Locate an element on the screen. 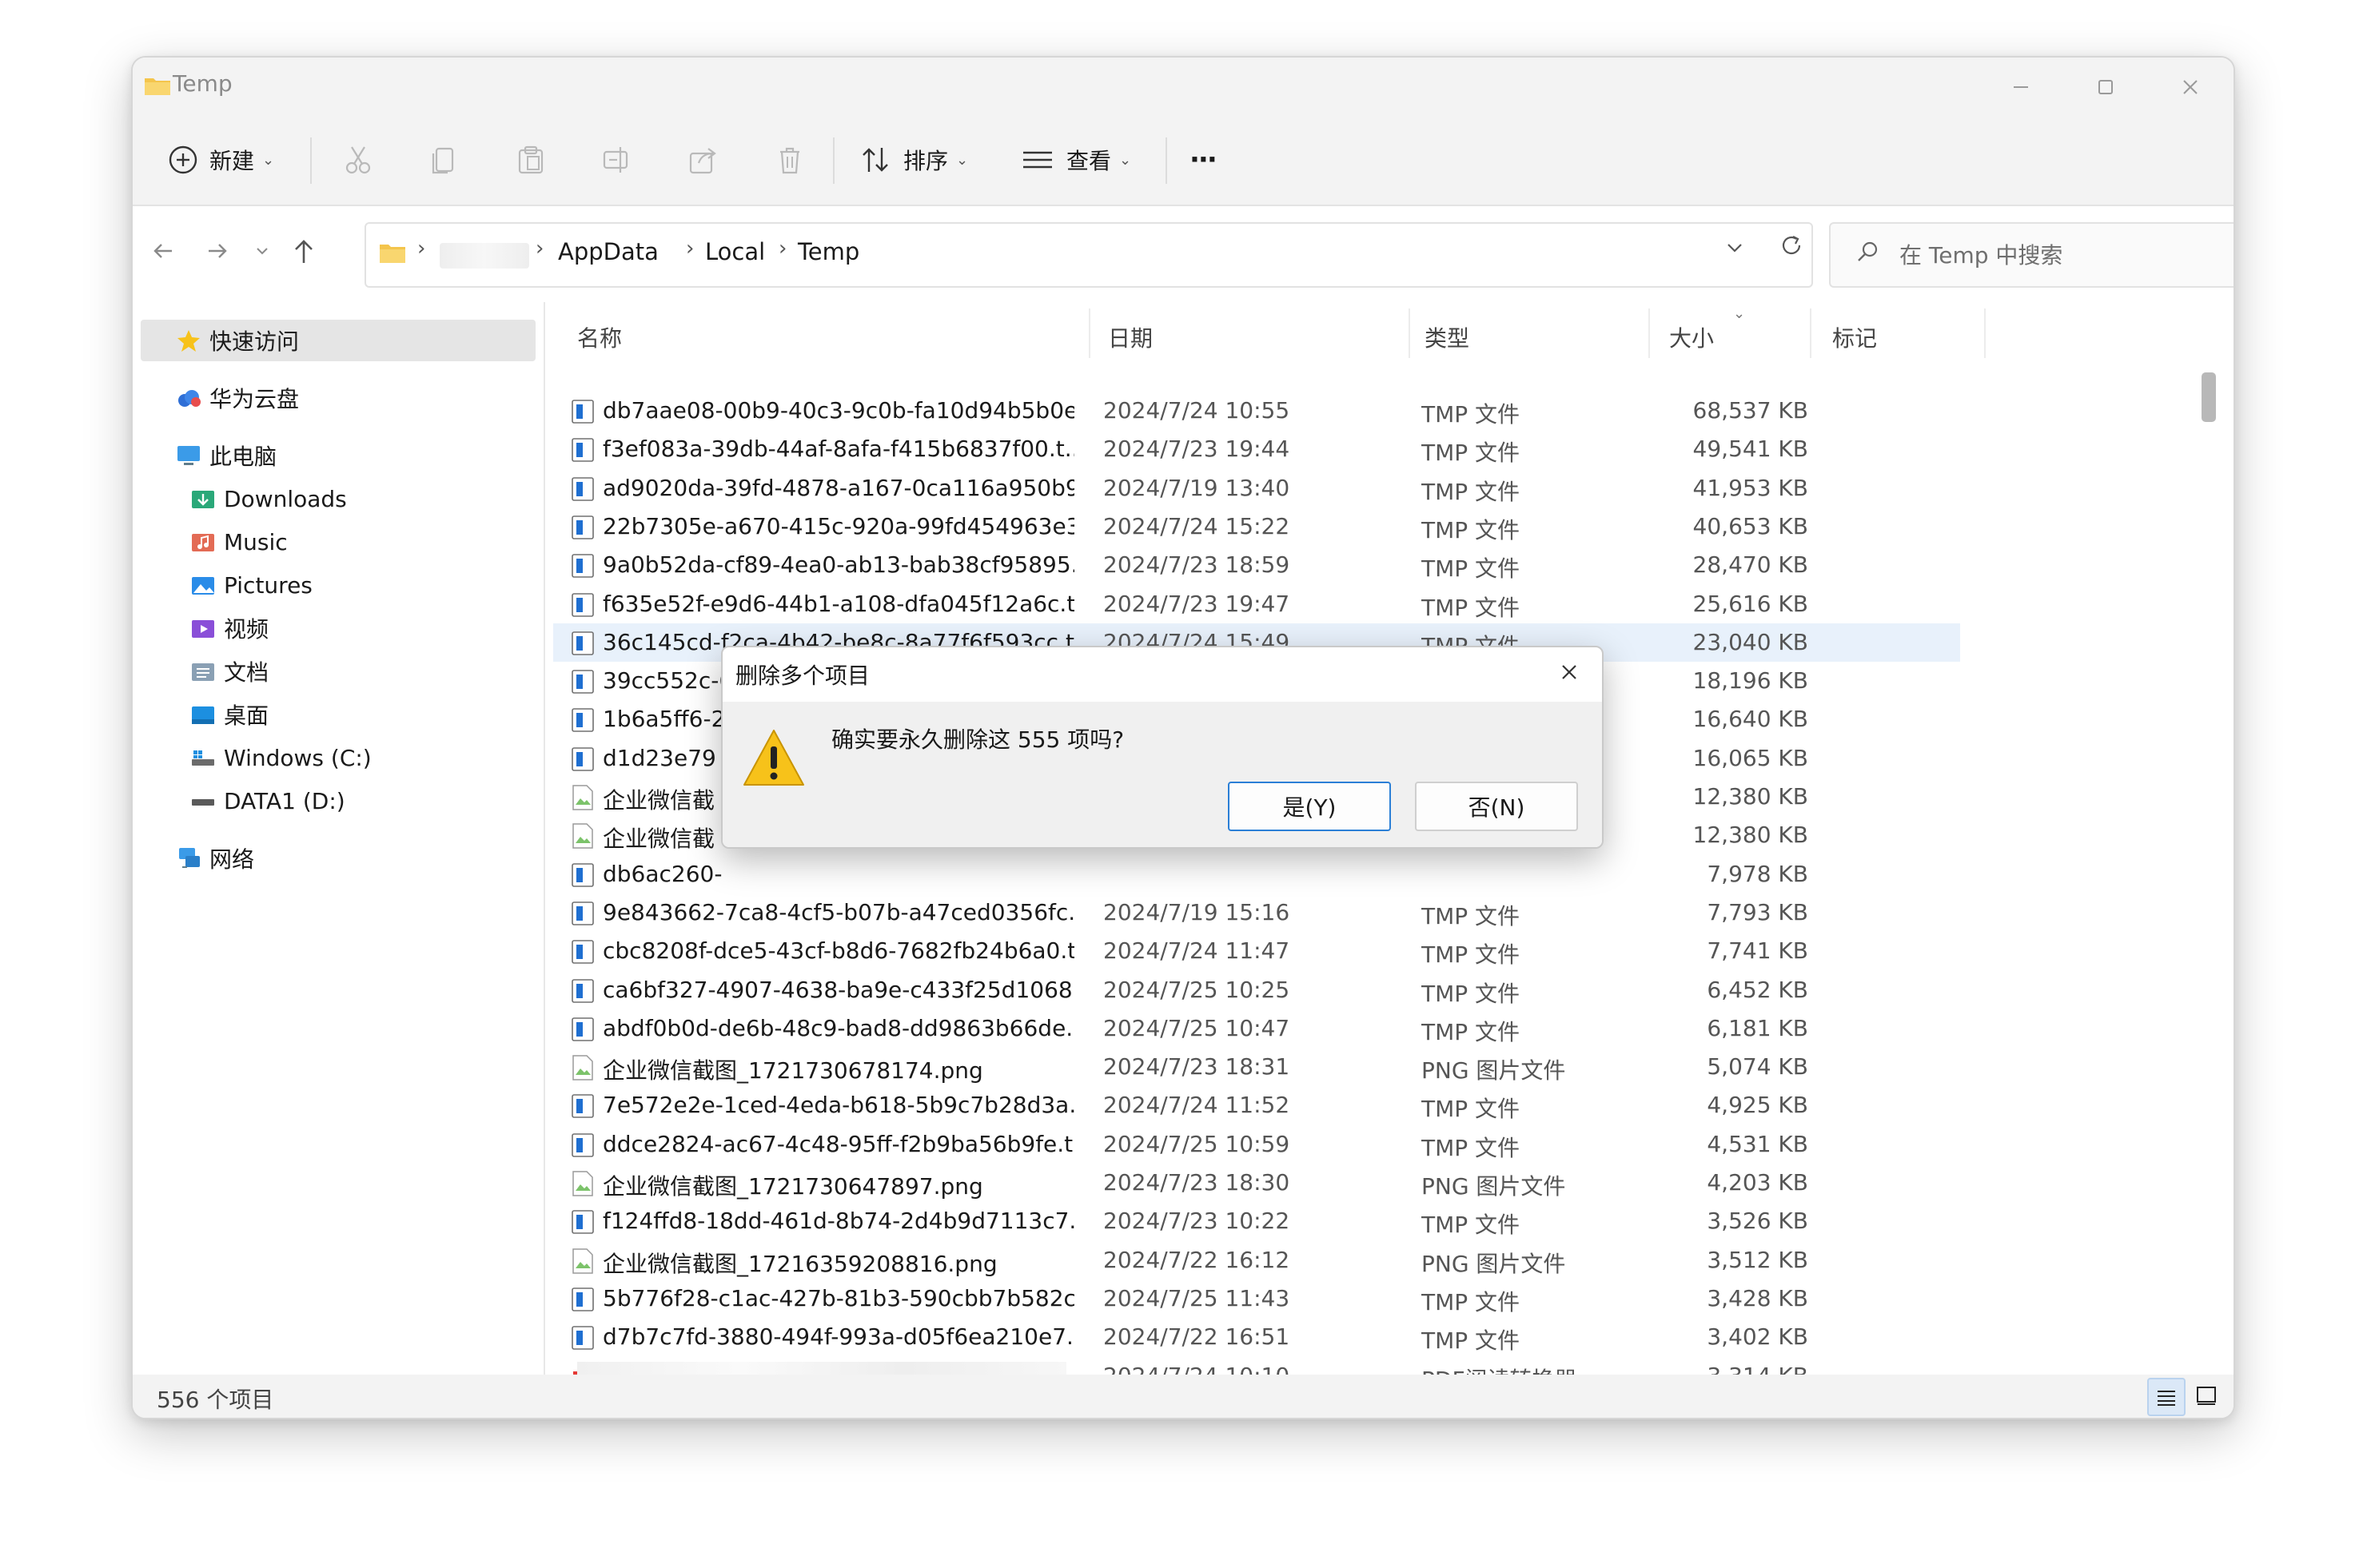  column-header-tag: 标记 is located at coordinates (1854, 337).